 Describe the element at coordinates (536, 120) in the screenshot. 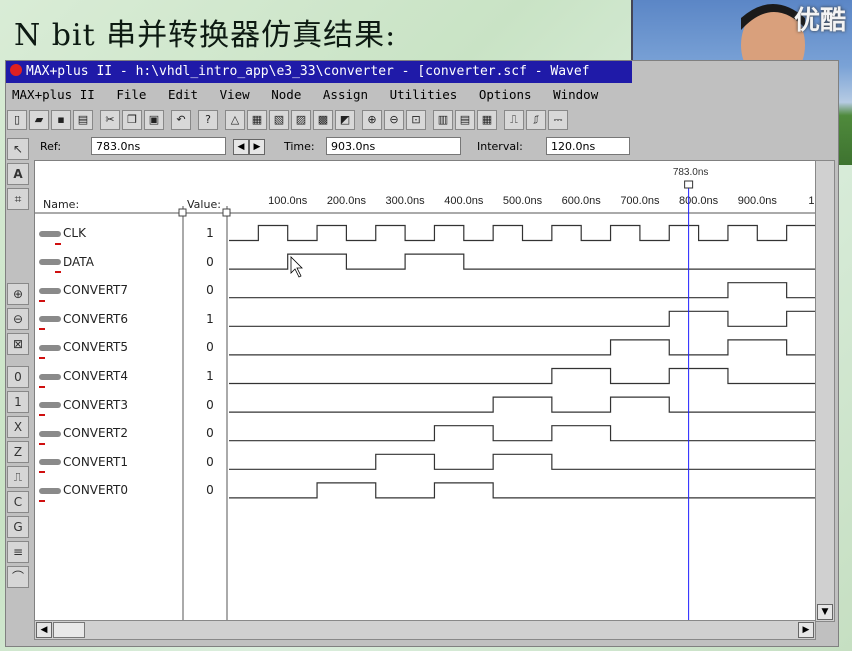

I see `wave-set-icon: ⎎` at that location.